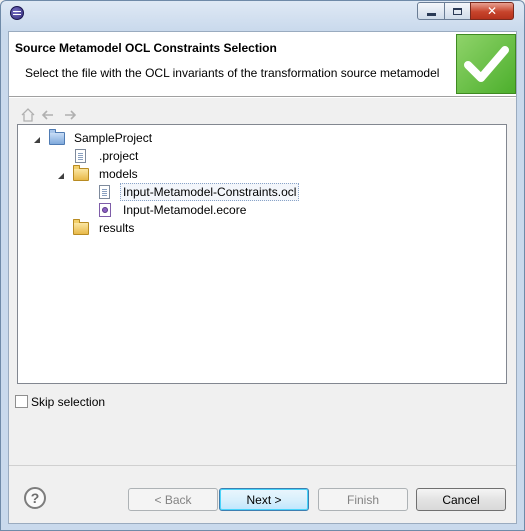  Describe the element at coordinates (17, 13) in the screenshot. I see `eclipse-icon` at that location.